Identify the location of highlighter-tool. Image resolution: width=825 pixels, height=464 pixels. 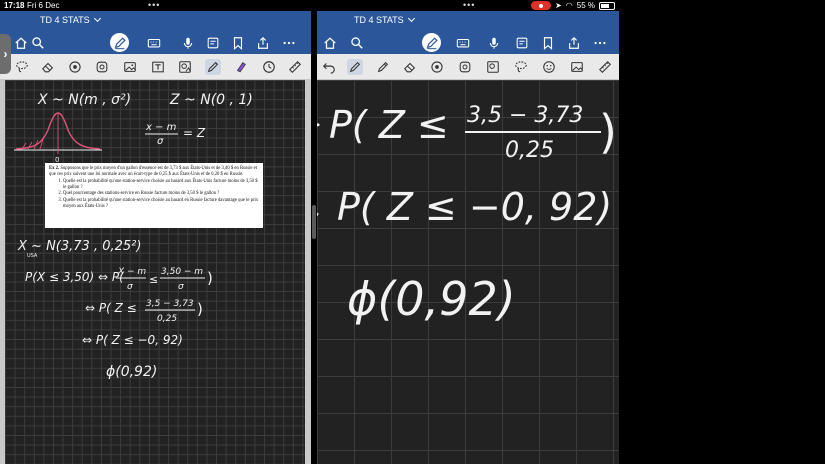
(241, 67).